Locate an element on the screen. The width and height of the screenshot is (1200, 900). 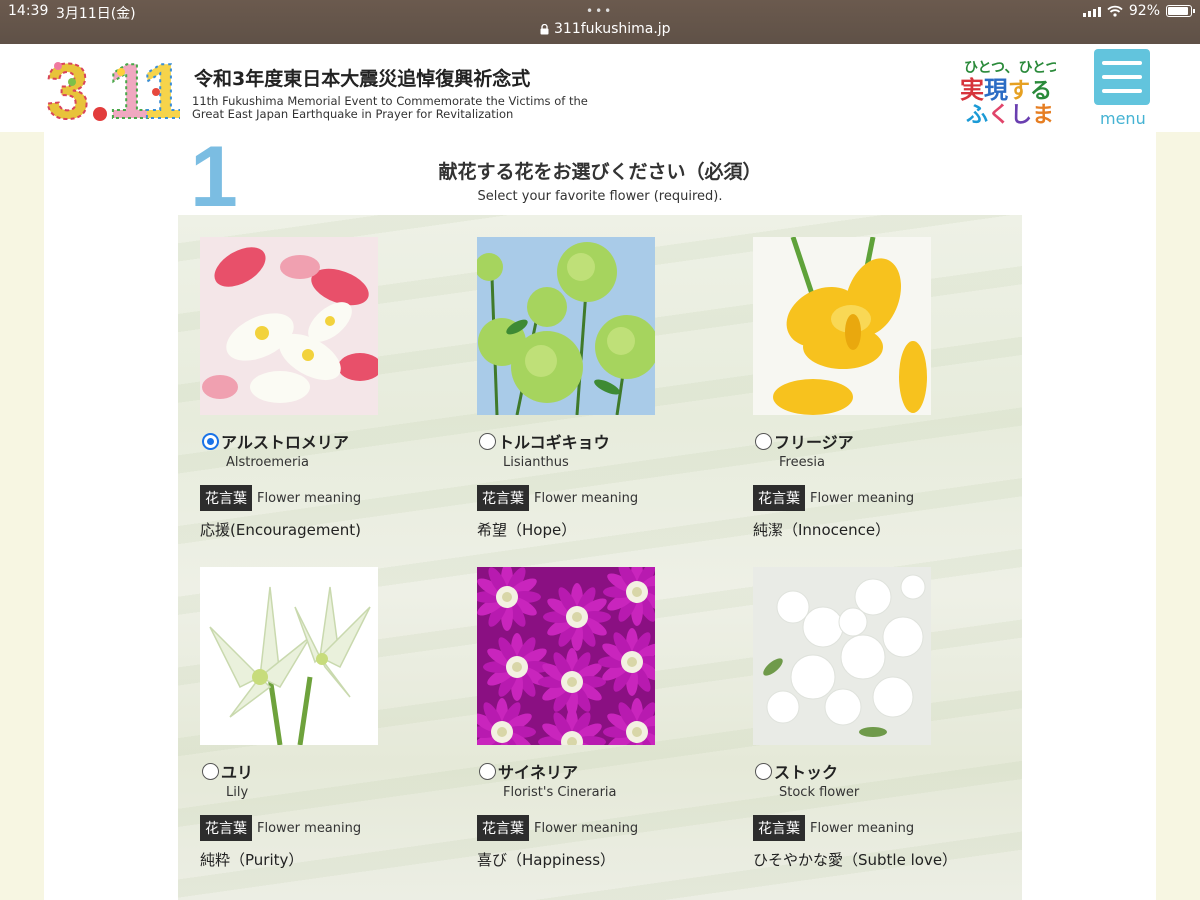
flower-name-jp: フリージア is located at coordinates (814, 442).